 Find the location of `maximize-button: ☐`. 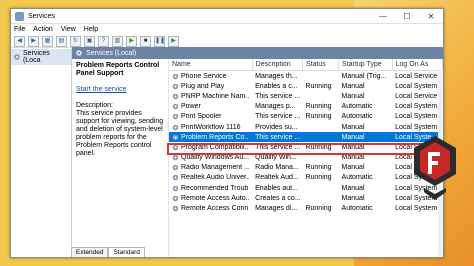

maximize-button: ☐ is located at coordinates (407, 16).